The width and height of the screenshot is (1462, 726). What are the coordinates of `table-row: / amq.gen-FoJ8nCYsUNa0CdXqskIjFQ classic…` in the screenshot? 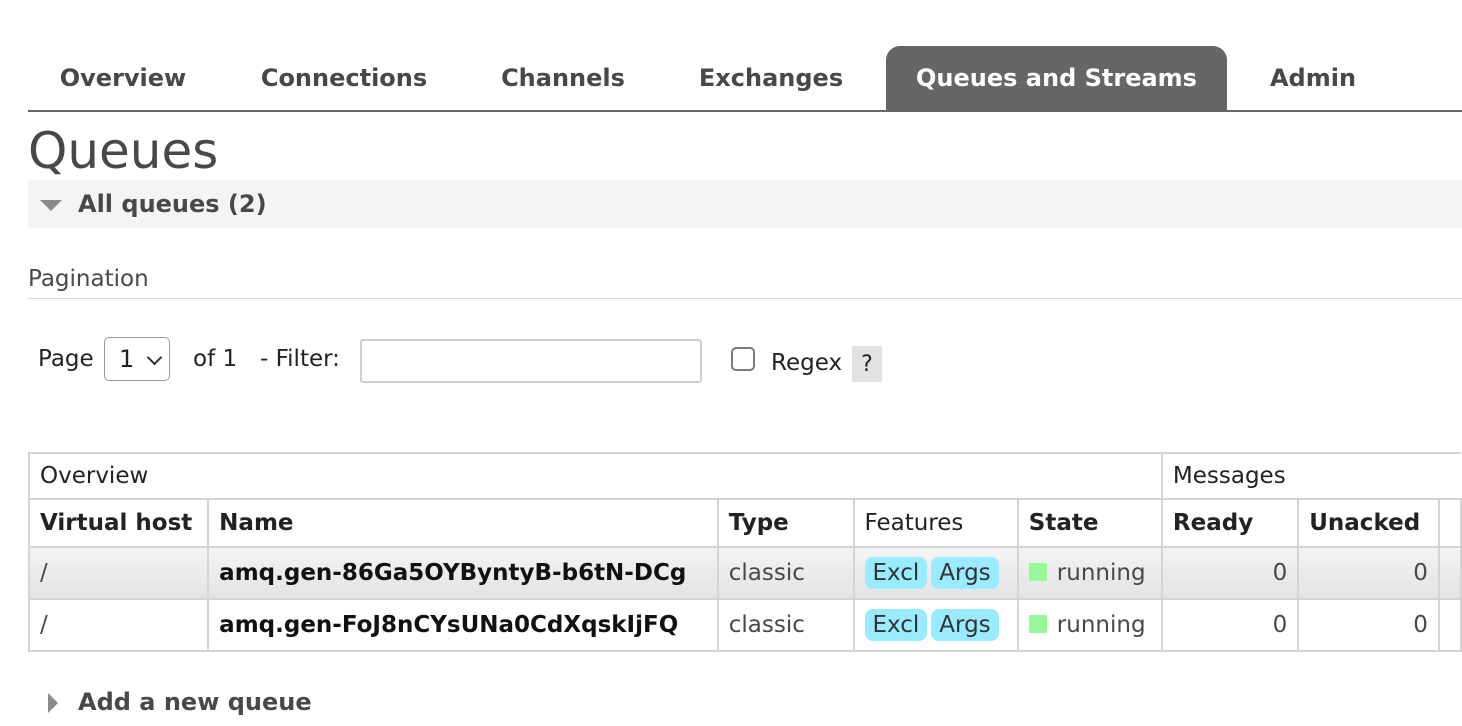 It's located at (744, 625).